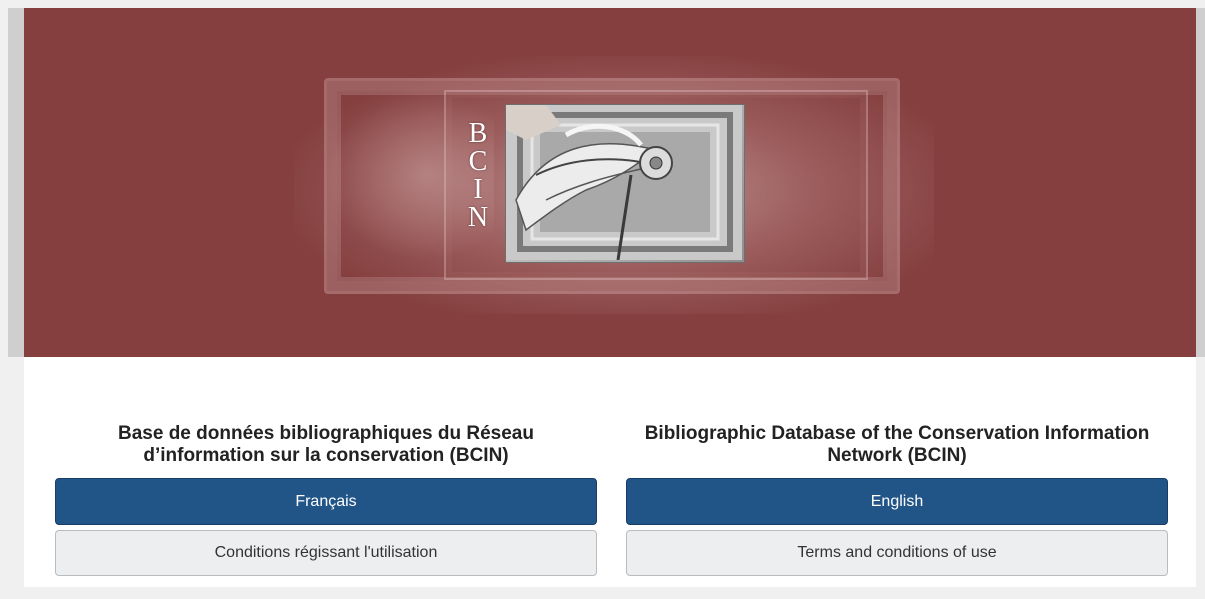 This screenshot has width=1205, height=599. Describe the element at coordinates (326, 553) in the screenshot. I see `conditions-utilisation-button: Conditions régissant l'utilisation` at that location.